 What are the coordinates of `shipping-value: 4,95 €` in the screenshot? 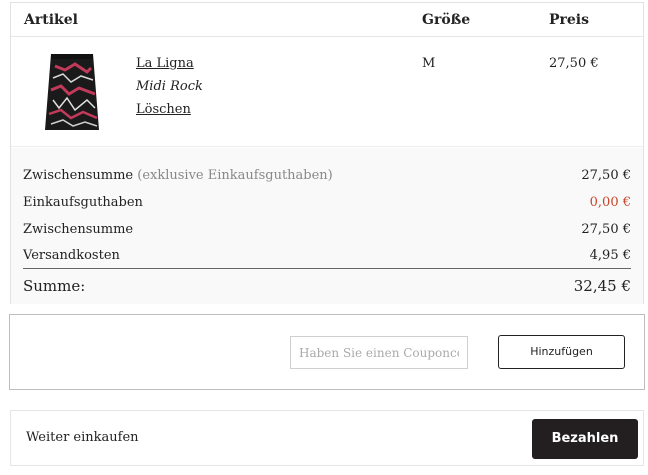 It's located at (610, 255).